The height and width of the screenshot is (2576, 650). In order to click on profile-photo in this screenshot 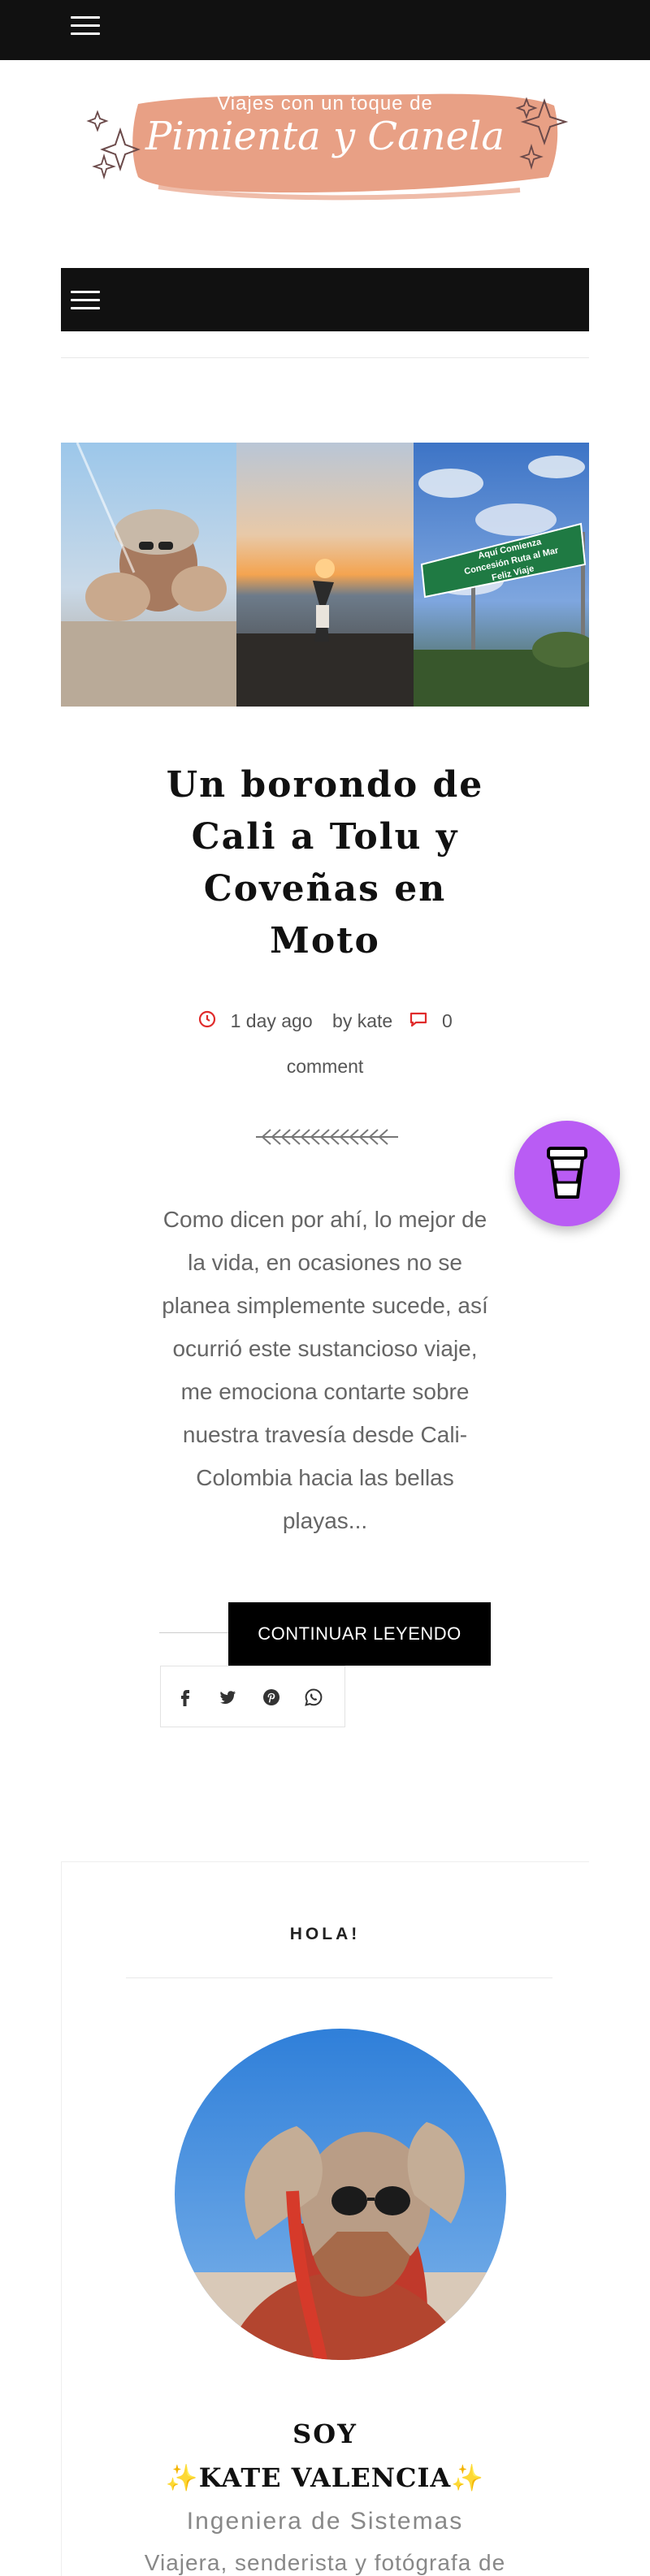, I will do `click(340, 2194)`.